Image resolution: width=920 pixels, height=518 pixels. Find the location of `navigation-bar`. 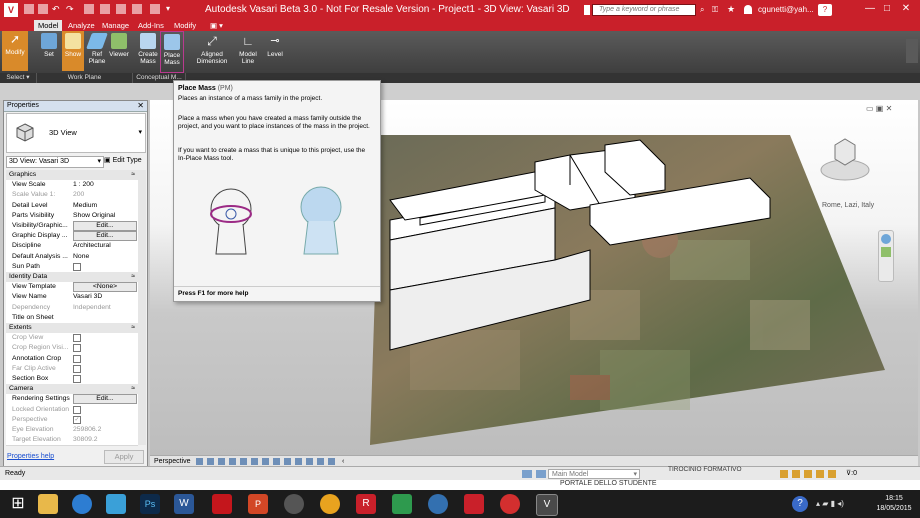

navigation-bar is located at coordinates (886, 256).